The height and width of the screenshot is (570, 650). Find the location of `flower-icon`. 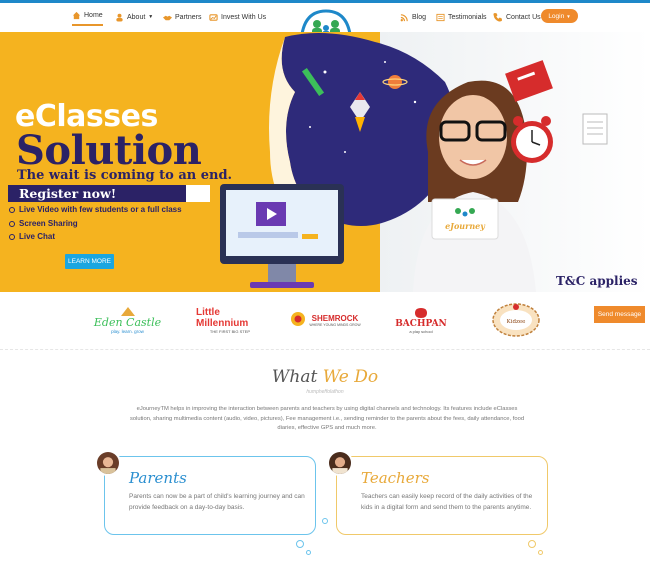

flower-icon is located at coordinates (298, 319).